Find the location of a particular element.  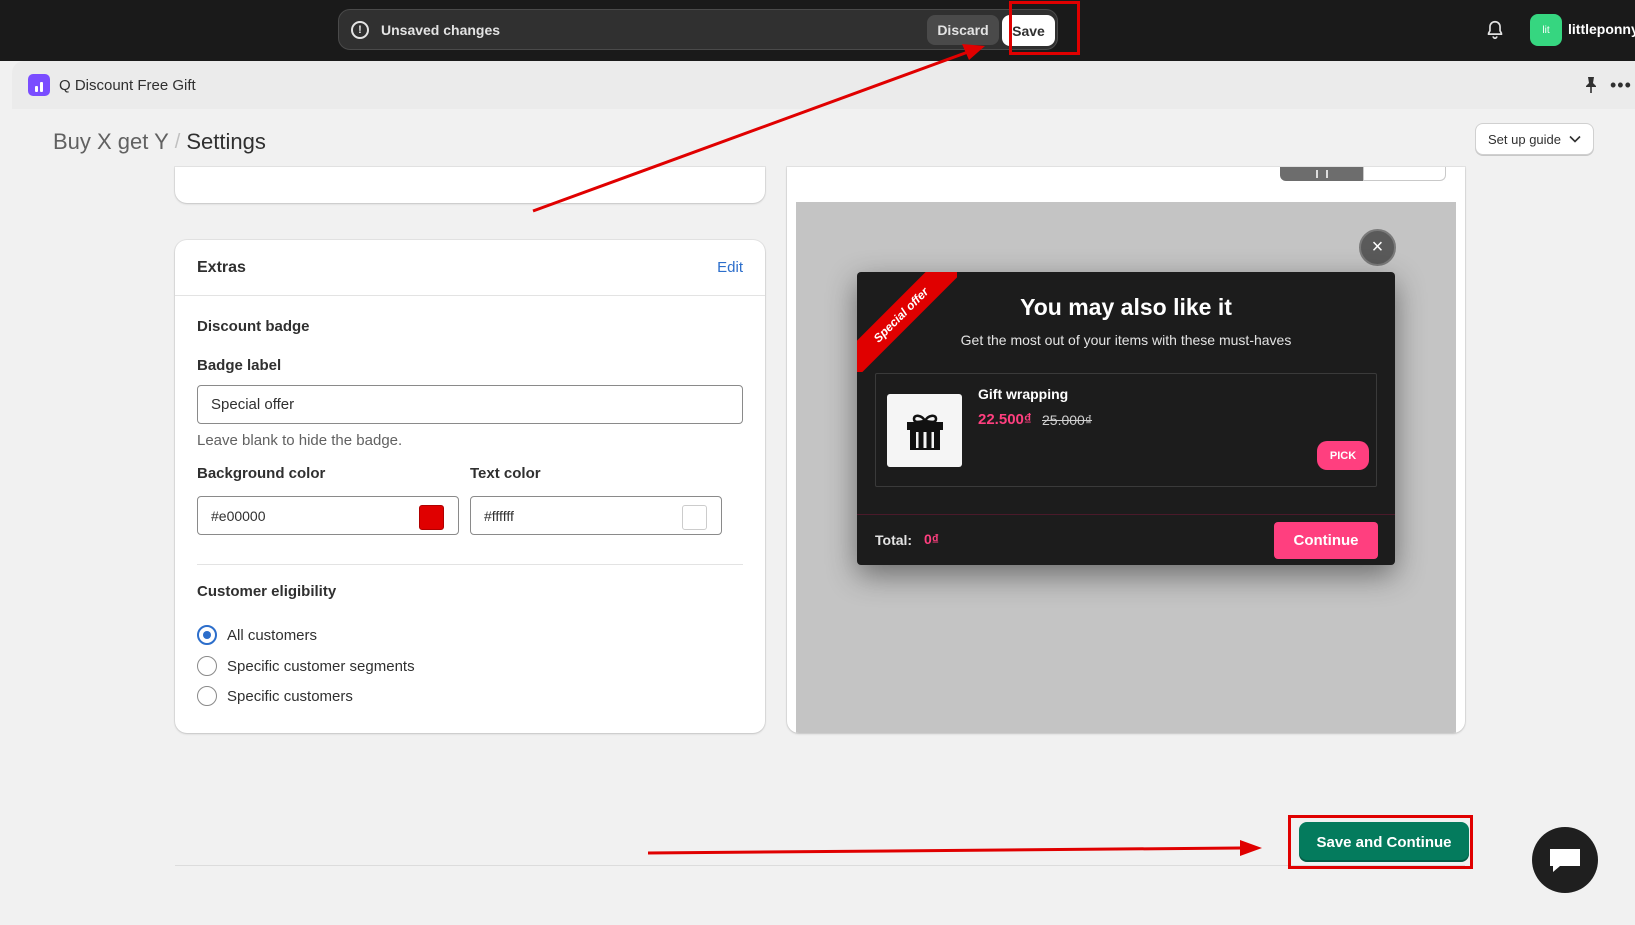

preview-tab-mobile is located at coordinates (1404, 174).